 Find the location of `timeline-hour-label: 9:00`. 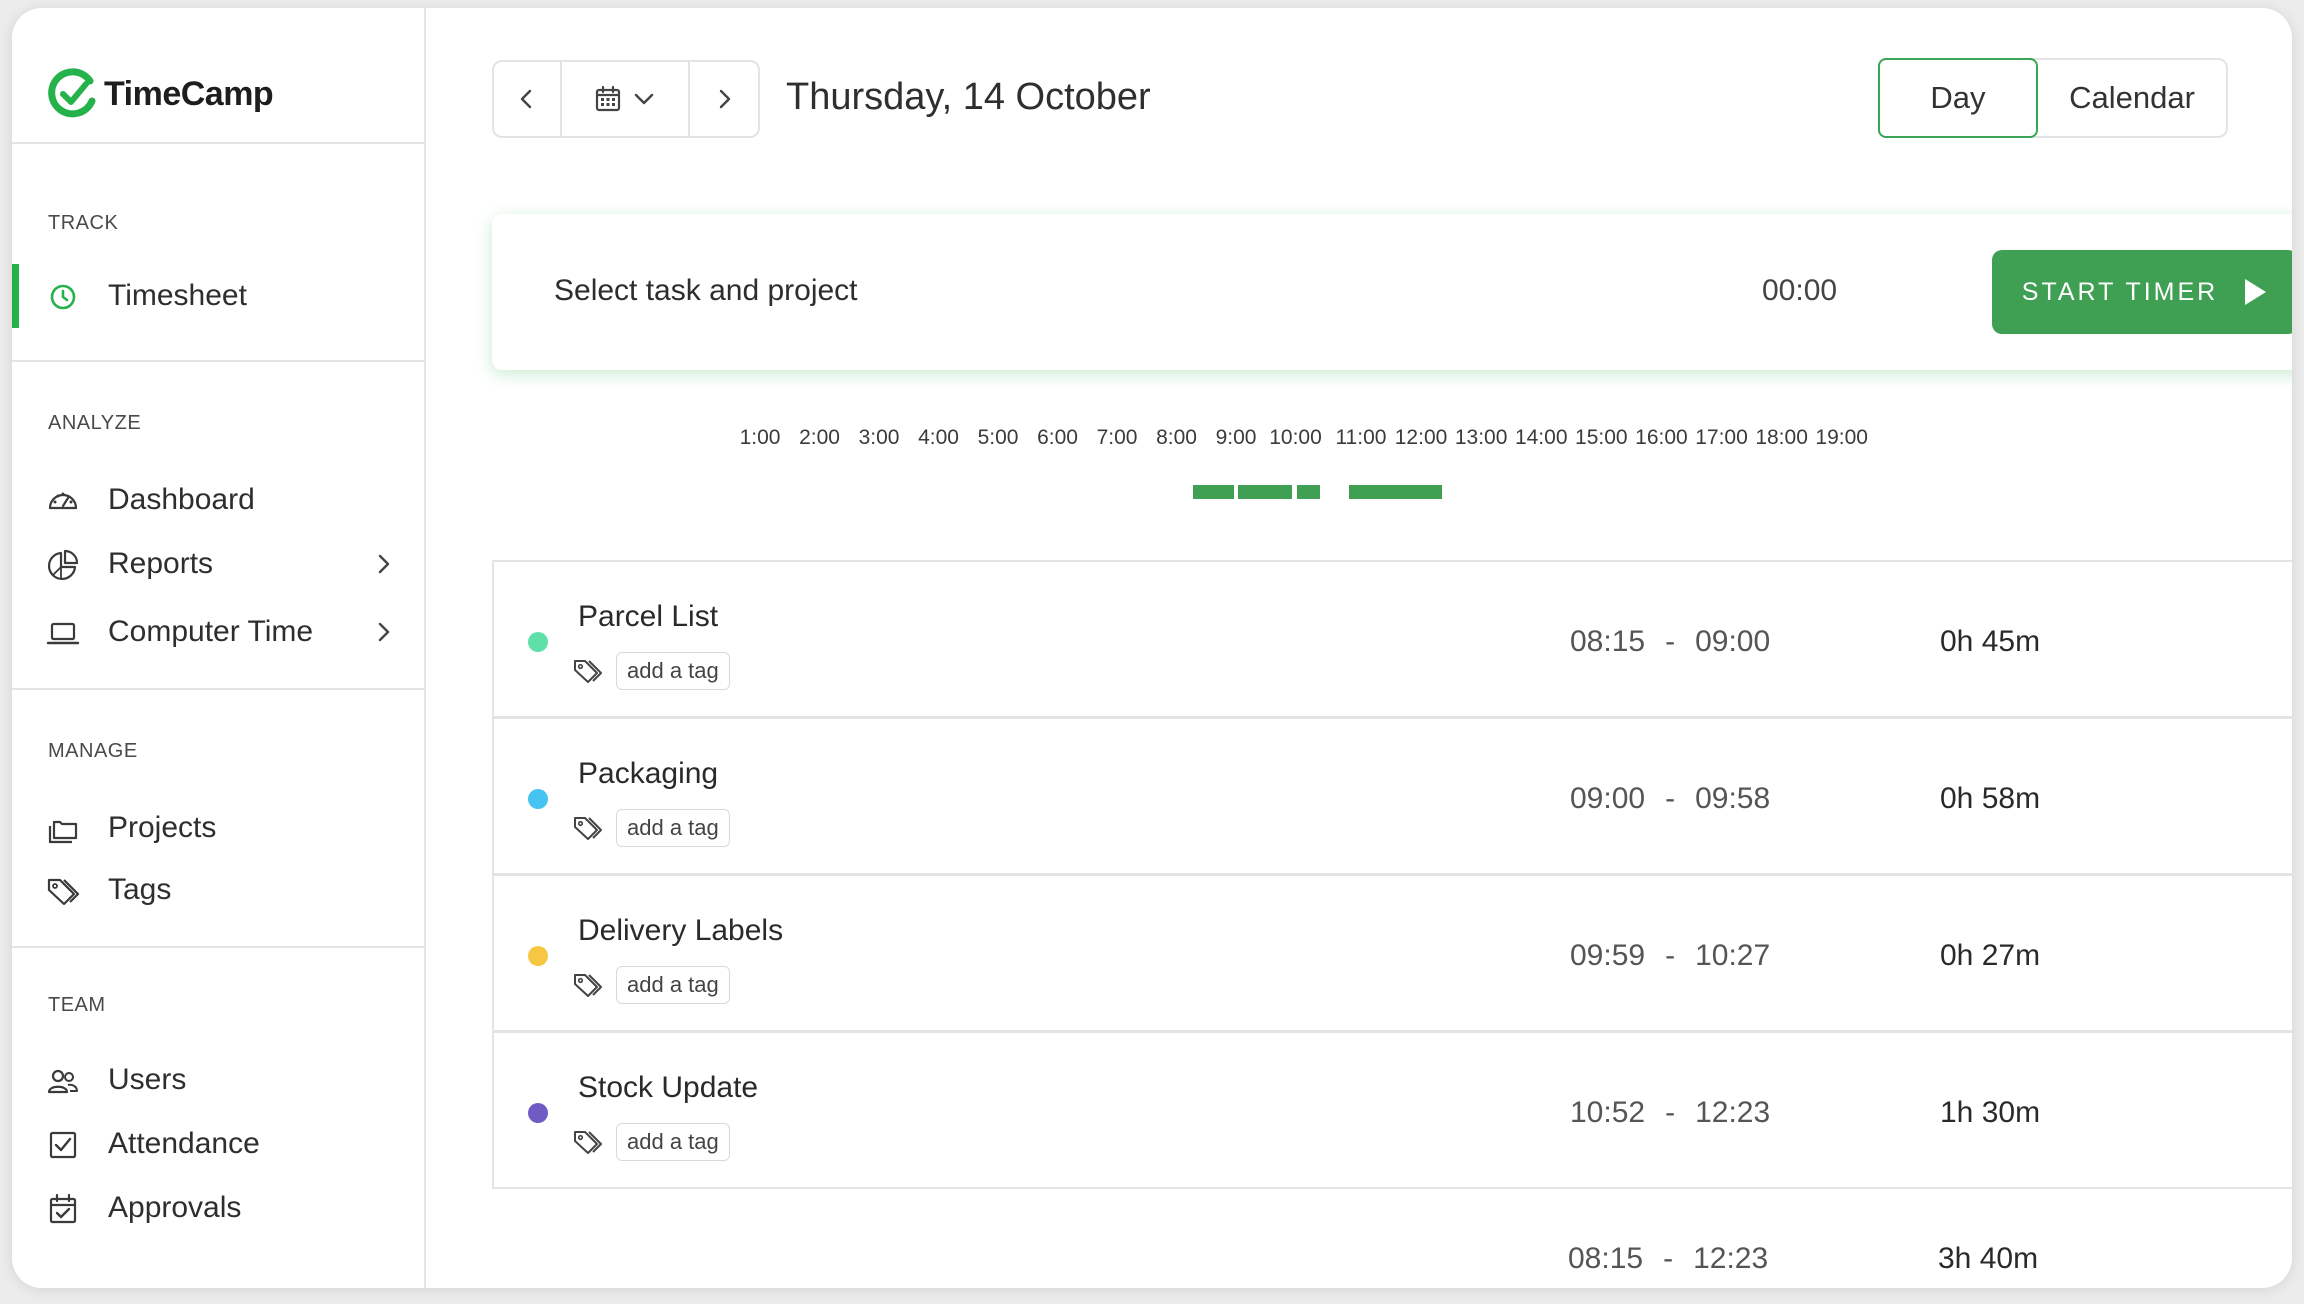

timeline-hour-label: 9:00 is located at coordinates (1236, 437).